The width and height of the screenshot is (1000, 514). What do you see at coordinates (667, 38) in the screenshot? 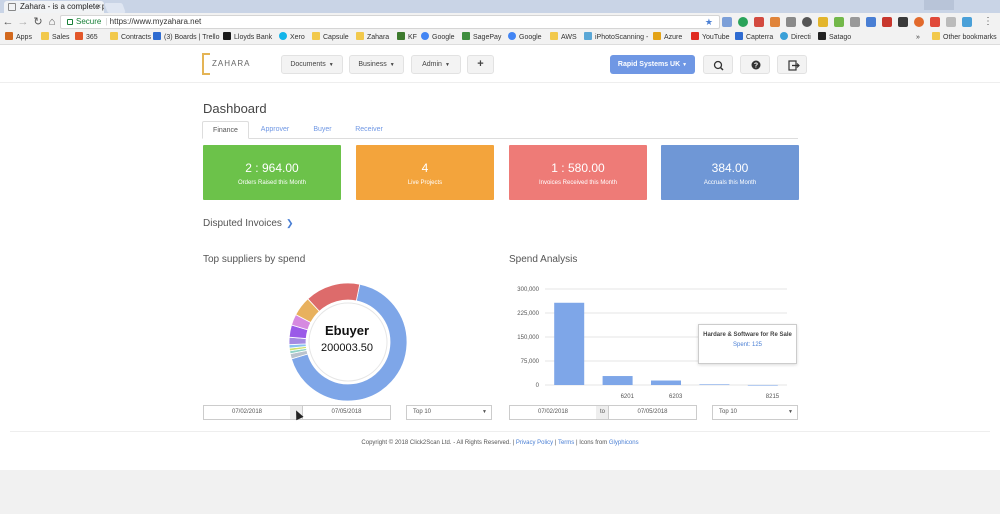
I see `bookmark-item: Azure` at bounding box center [667, 38].